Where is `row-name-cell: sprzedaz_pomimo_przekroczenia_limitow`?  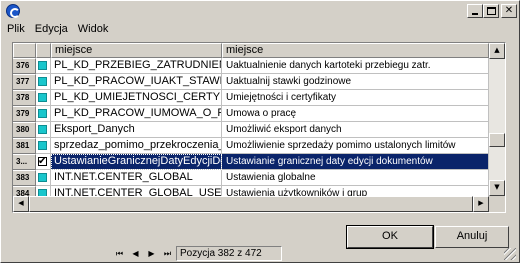
row-name-cell: sprzedaz_pomimo_przekroczenia_limitow is located at coordinates (136, 146).